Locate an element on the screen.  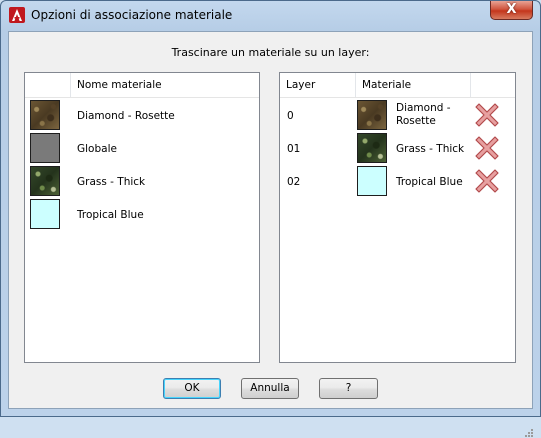
material-swatch-diamond-rosette is located at coordinates (45, 115).